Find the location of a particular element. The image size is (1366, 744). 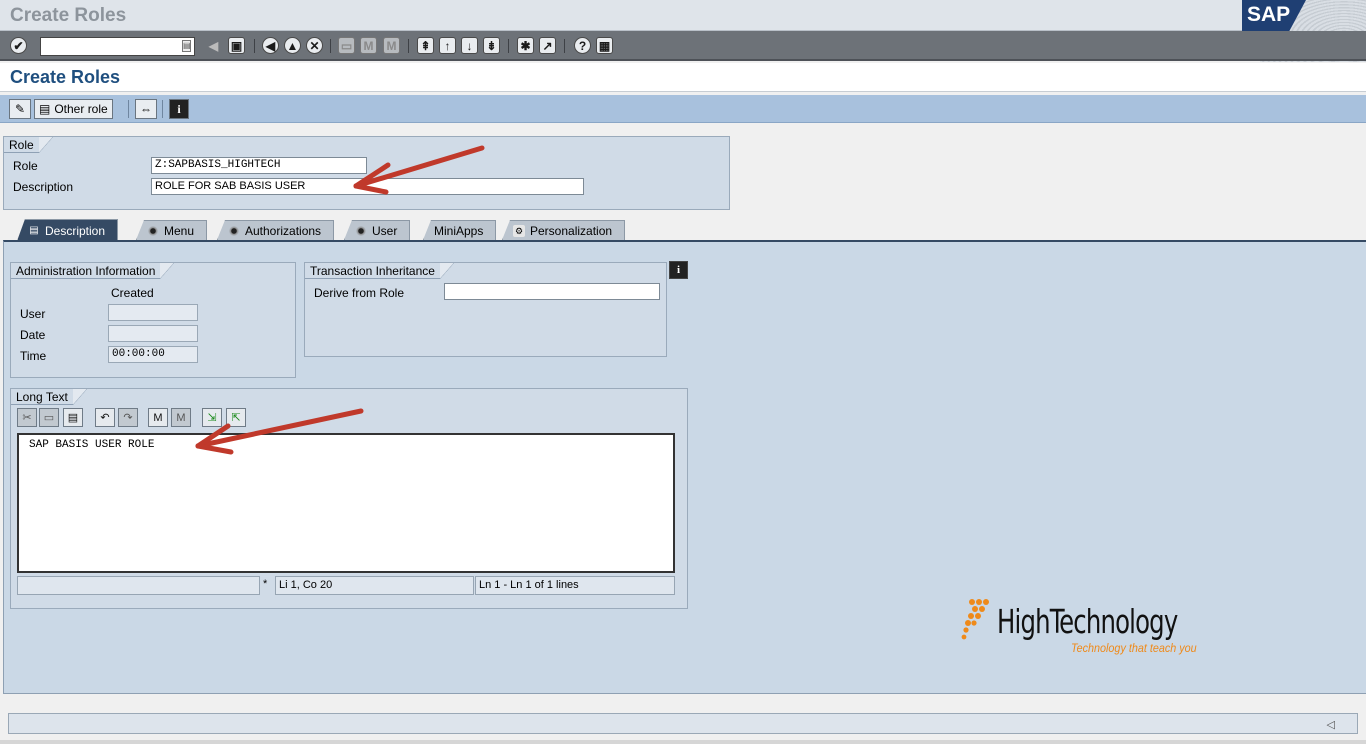

user-label: User is located at coordinates (33, 314).